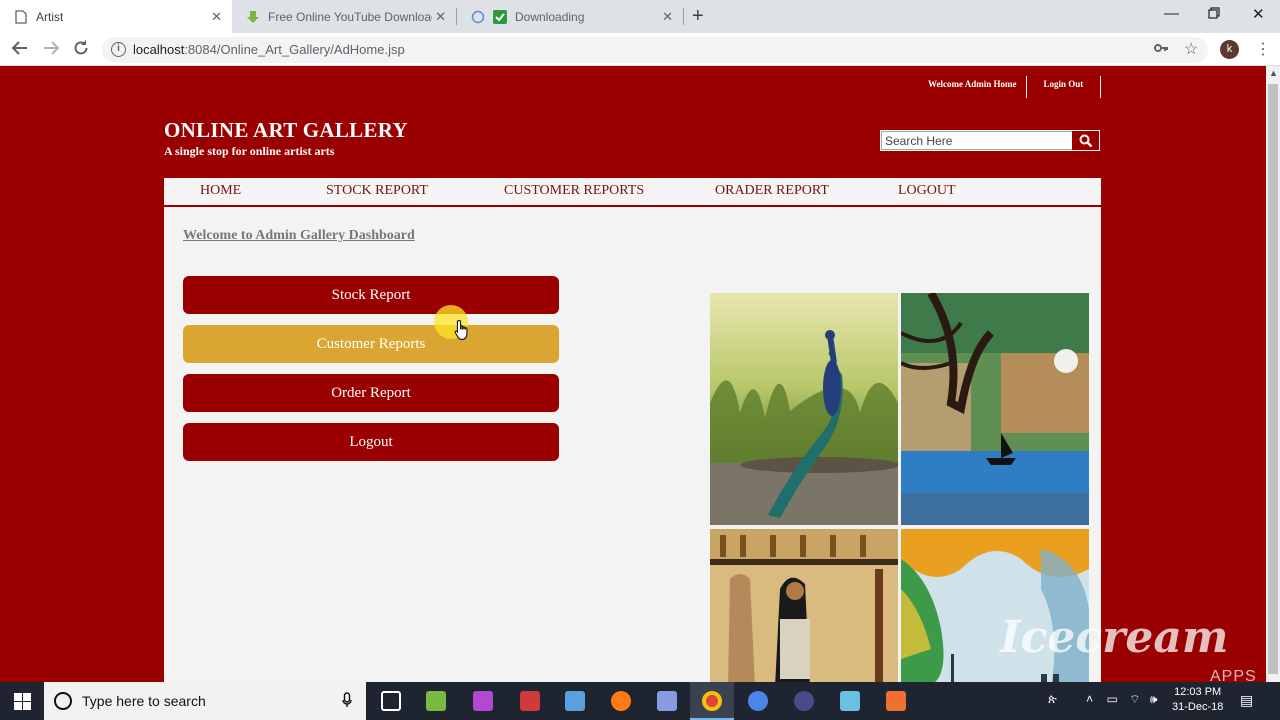  I want to click on logout-button: Logout, so click(371, 442).